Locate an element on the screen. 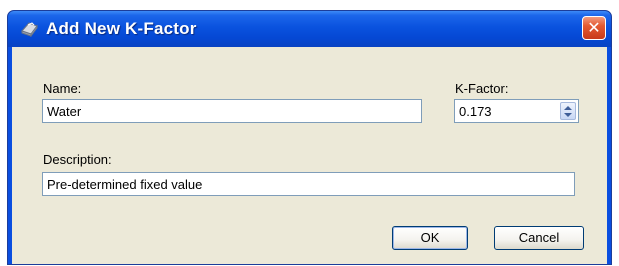 The image size is (619, 266). name-label: Name: is located at coordinates (62, 88).